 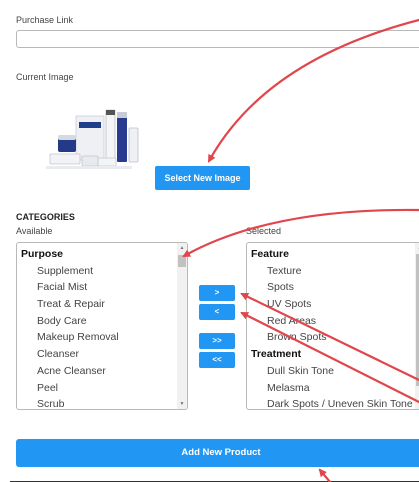 I want to click on move-all-right-button: >>, so click(x=217, y=341).